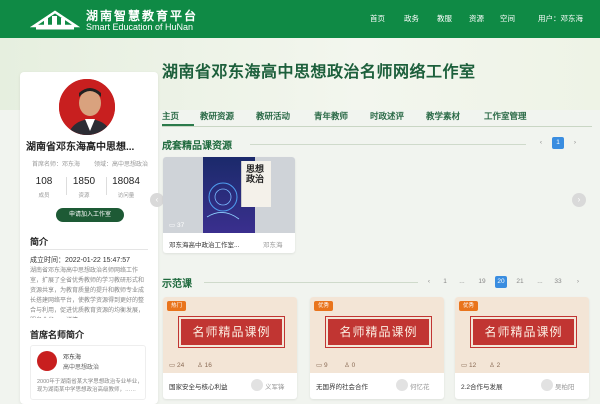 The image size is (600, 404). Describe the element at coordinates (39, 242) in the screenshot. I see `intro-heading: 简介` at that location.